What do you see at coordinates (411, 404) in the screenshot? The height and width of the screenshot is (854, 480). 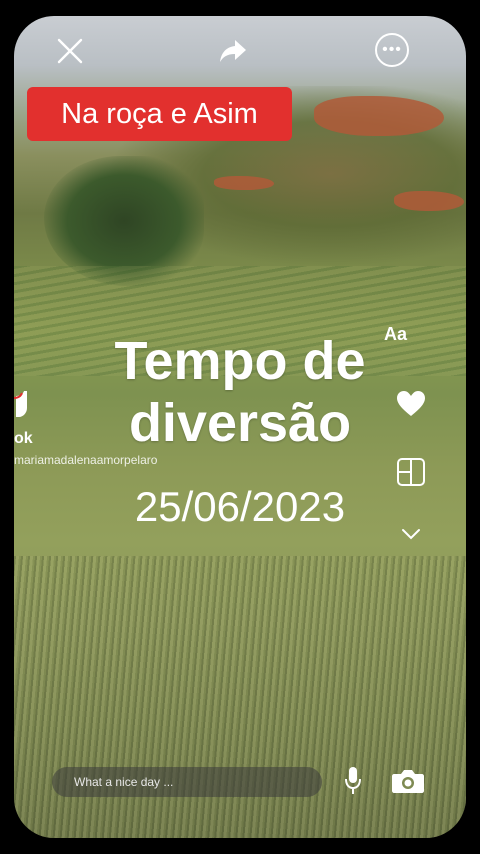 I see `heart-icon` at bounding box center [411, 404].